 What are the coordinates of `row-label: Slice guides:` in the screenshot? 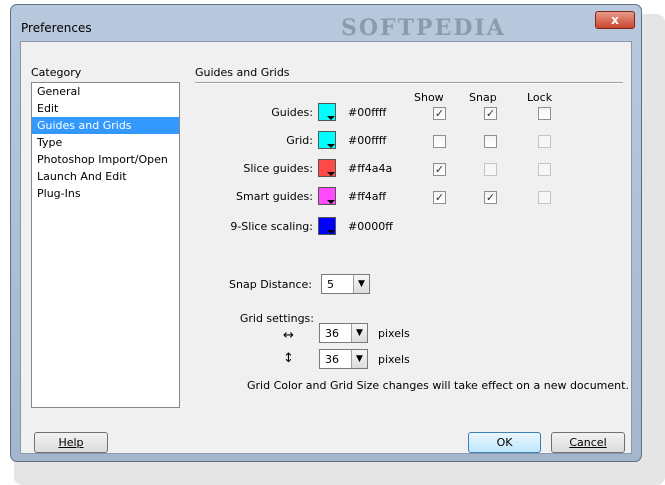 It's located at (278, 168).